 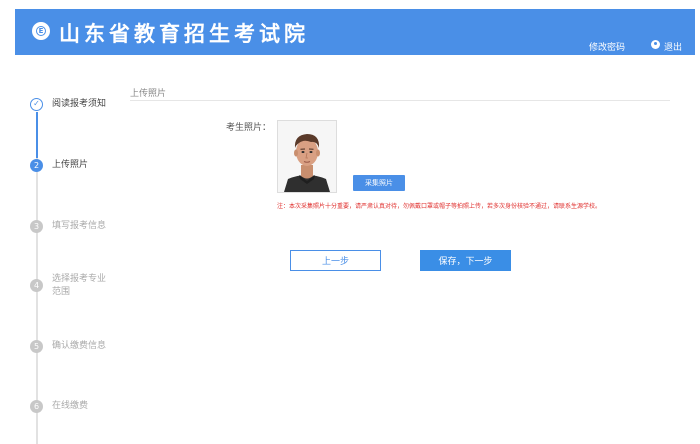 I want to click on step-label: 在线缴费, so click(x=70, y=406).